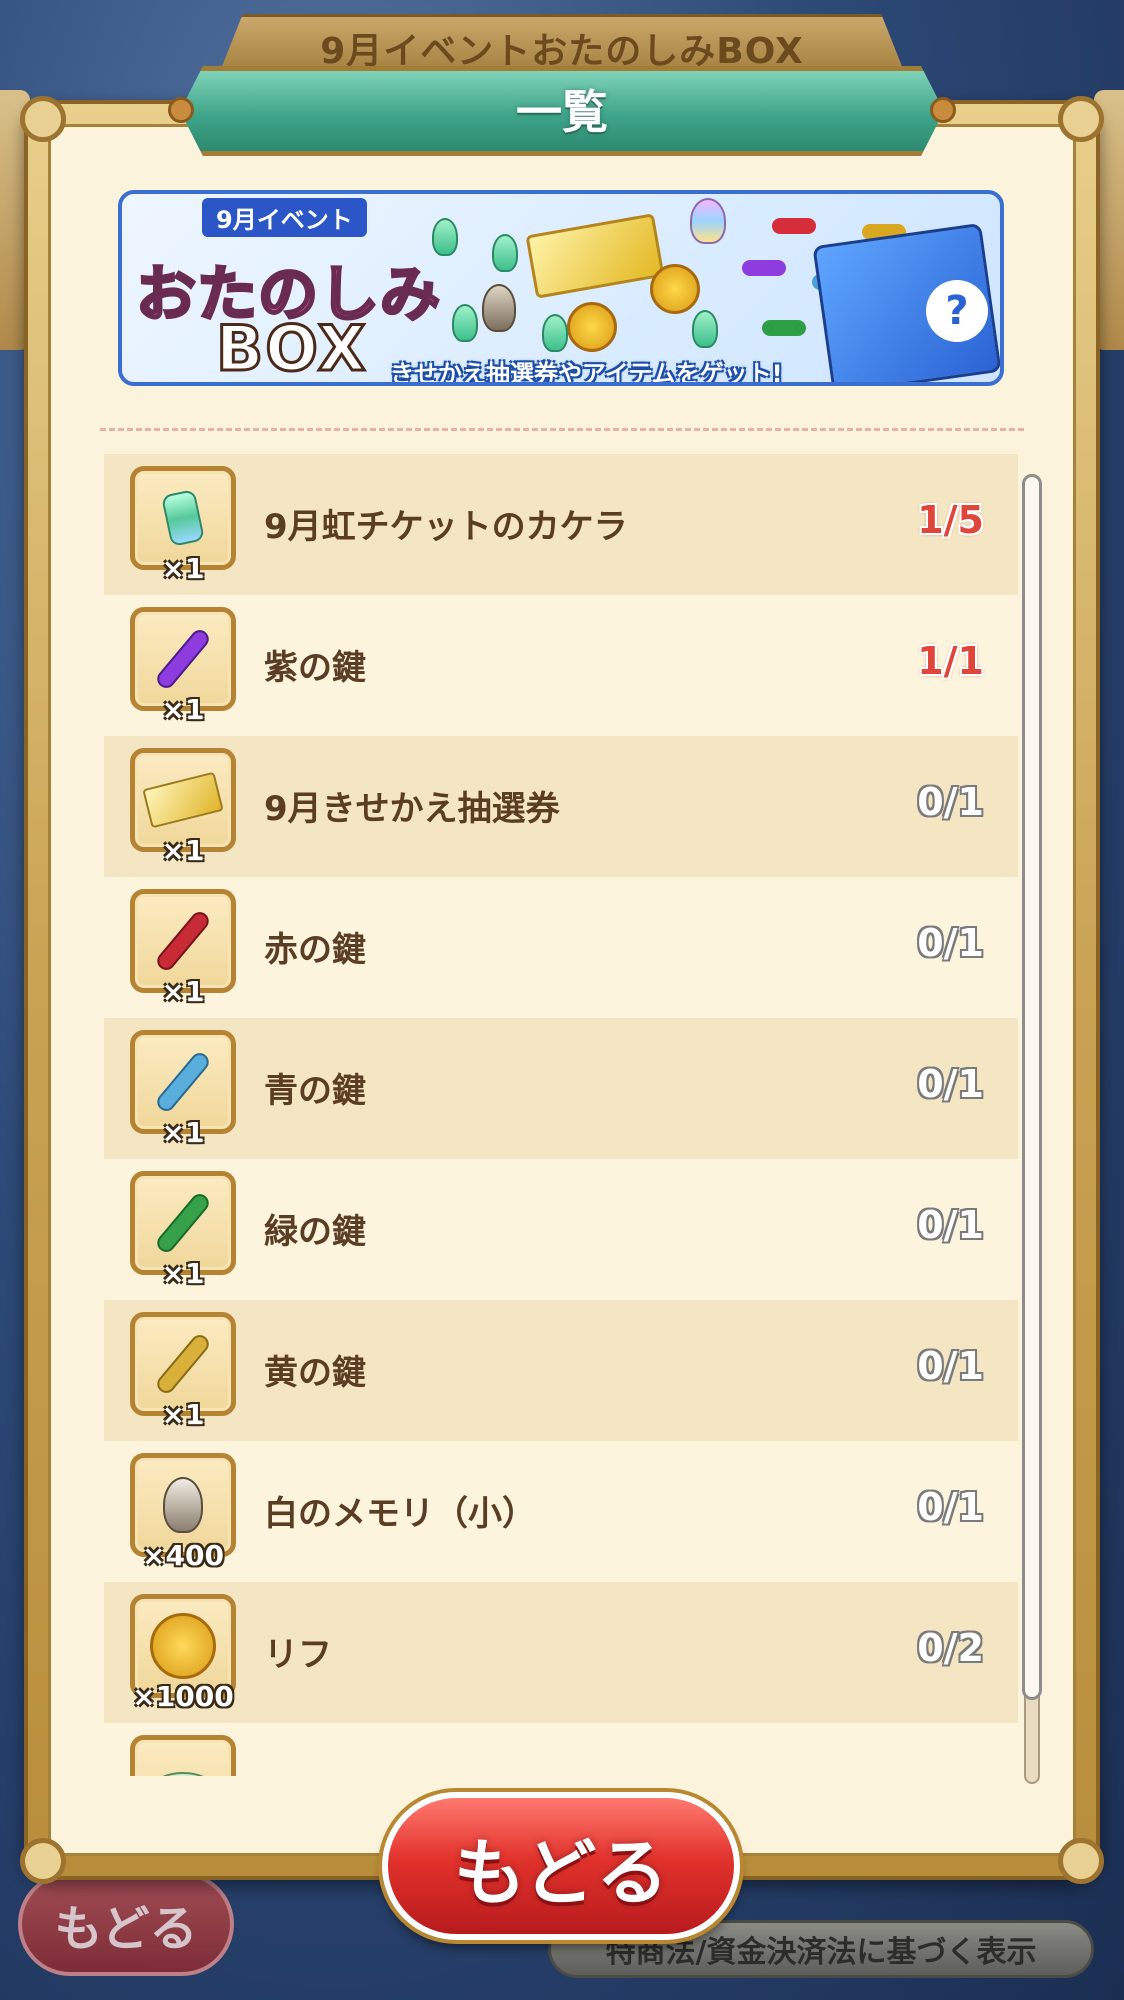  What do you see at coordinates (957, 311) in the screenshot?
I see `question-mark-icon: ?` at bounding box center [957, 311].